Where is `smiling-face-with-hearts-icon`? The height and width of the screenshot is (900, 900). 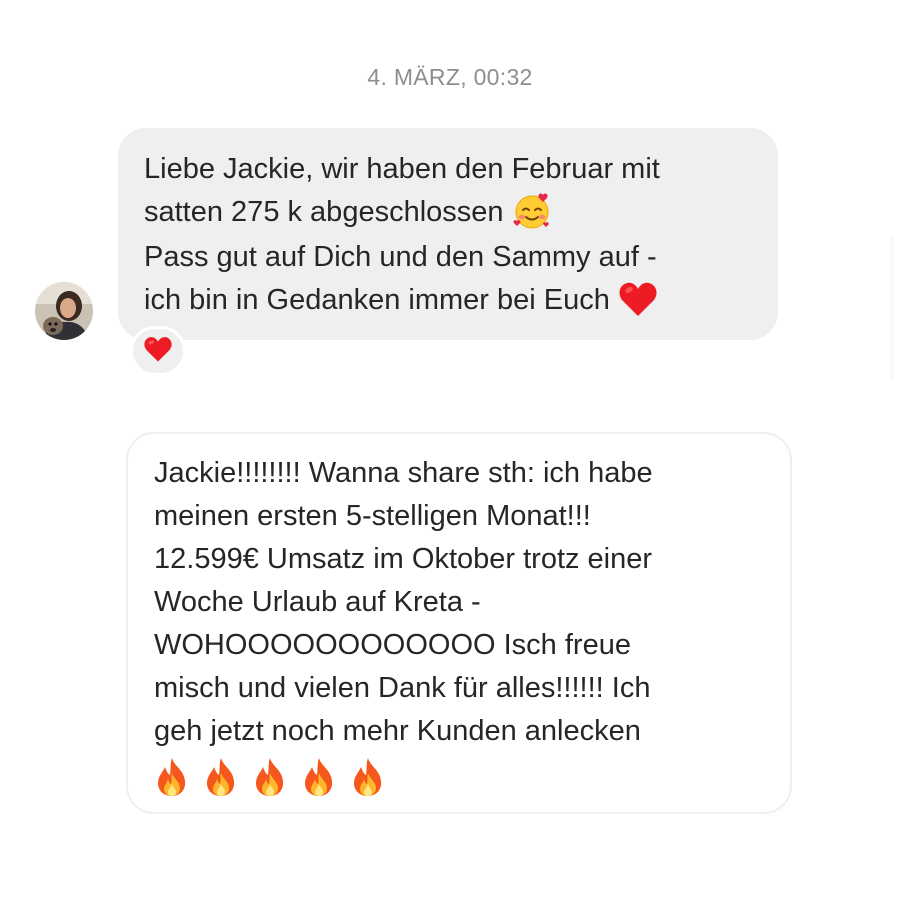
smiling-face-with-hearts-icon is located at coordinates (532, 213).